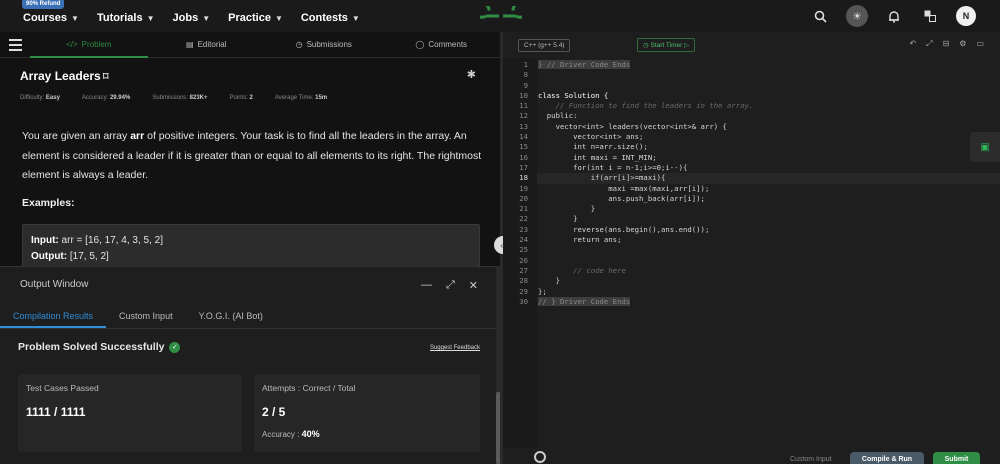 The image size is (1000, 464). I want to click on suggest-feedback-link: Suggest Feedback, so click(455, 348).